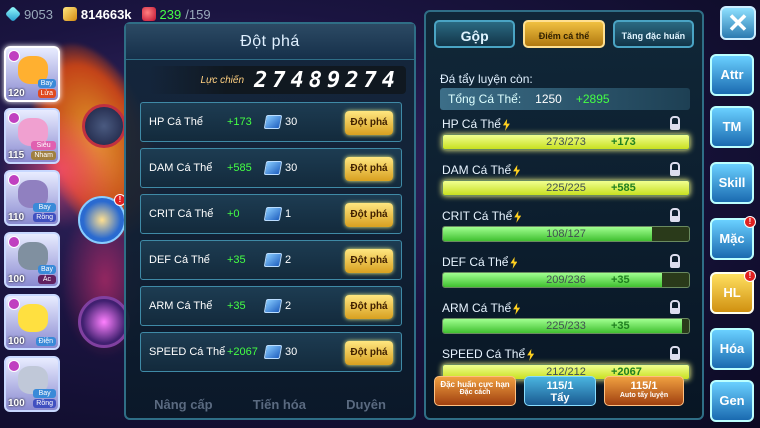  I want to click on stat-value: 273/273, so click(566, 142).